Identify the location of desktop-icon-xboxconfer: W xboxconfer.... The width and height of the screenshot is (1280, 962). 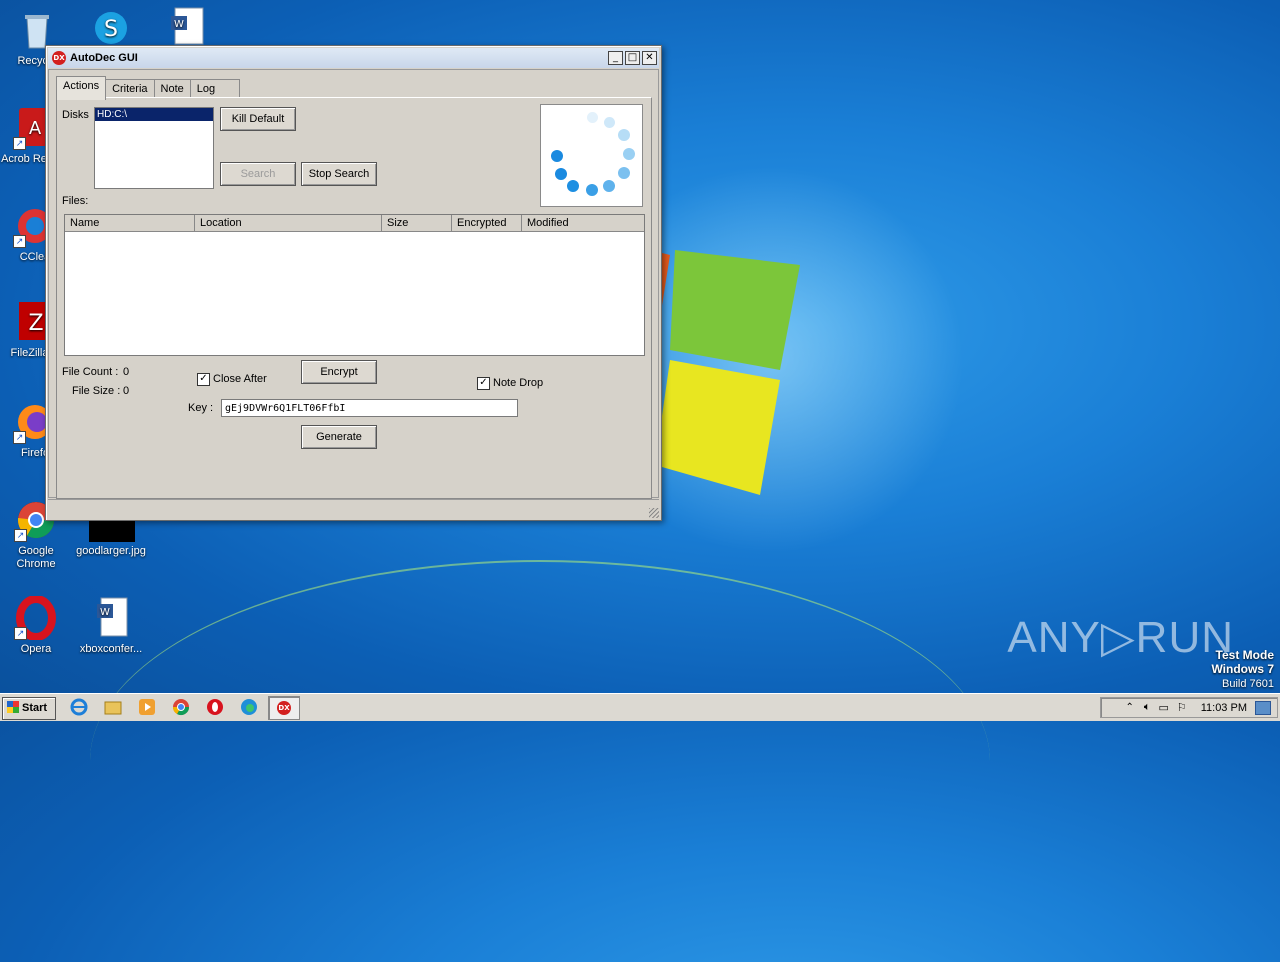
(111, 626).